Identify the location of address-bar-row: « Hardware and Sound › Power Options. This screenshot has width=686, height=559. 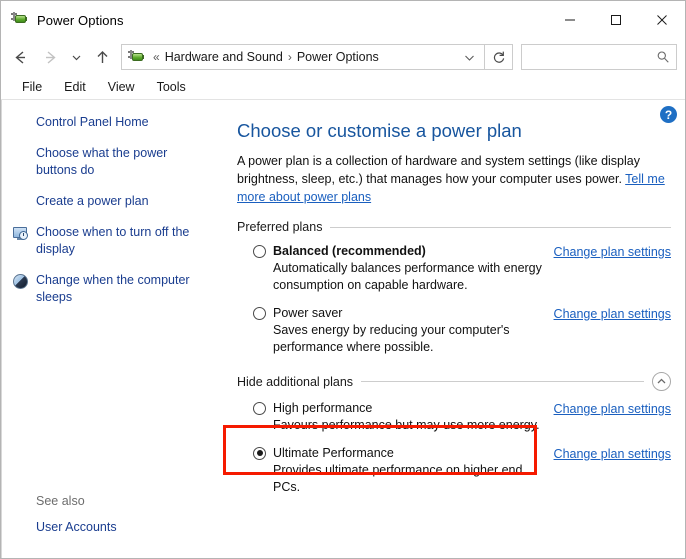
(343, 57).